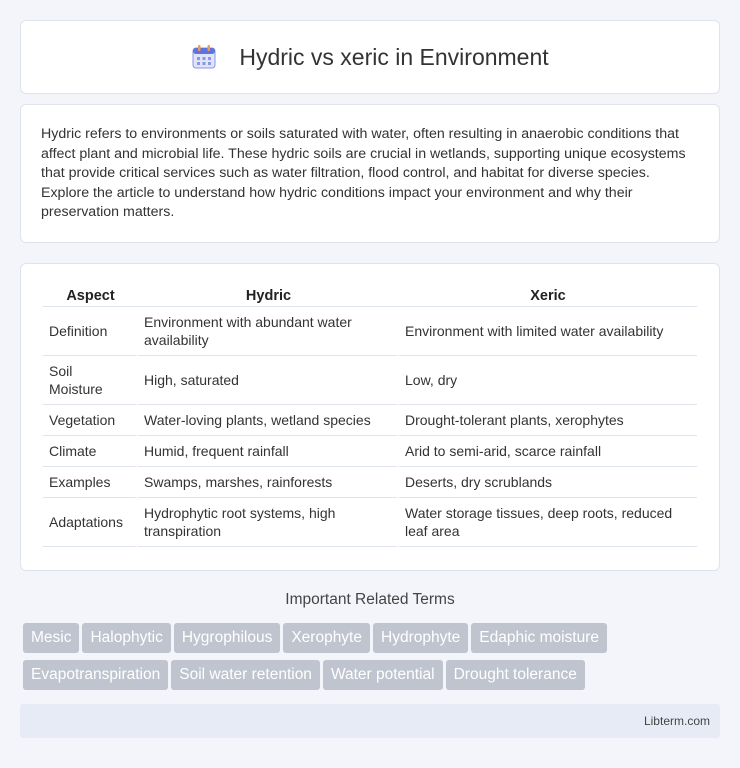 Image resolution: width=740 pixels, height=768 pixels. Describe the element at coordinates (539, 638) in the screenshot. I see `term-tag-edaphic-moisture: Edaphic moisture` at that location.